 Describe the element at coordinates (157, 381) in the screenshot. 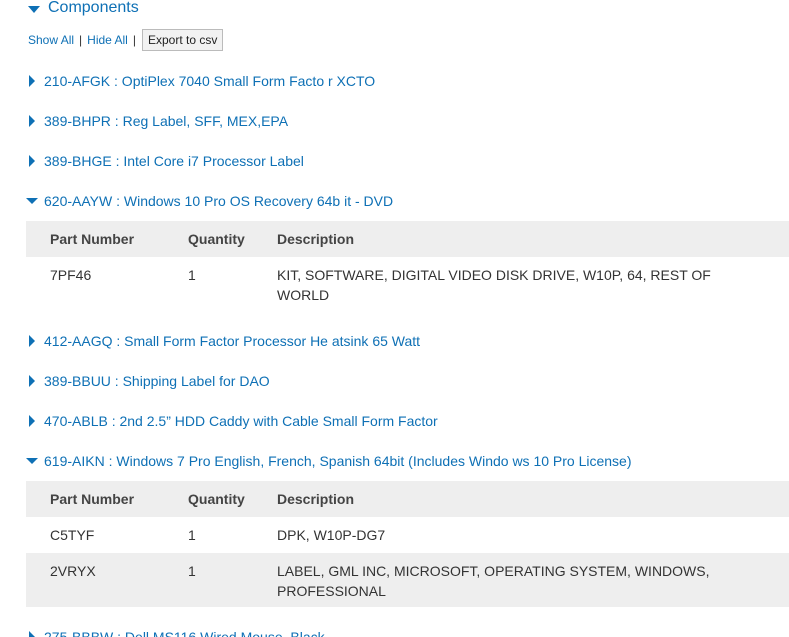

I see `component-item-label: 389-BBUU : Shipping Label for DAO` at that location.